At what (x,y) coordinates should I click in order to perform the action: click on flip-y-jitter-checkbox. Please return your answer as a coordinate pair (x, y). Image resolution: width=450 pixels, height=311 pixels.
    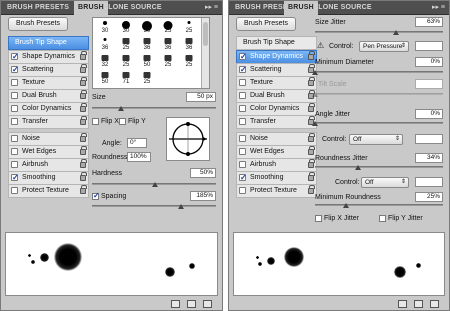
    Looking at the image, I should click on (382, 218).